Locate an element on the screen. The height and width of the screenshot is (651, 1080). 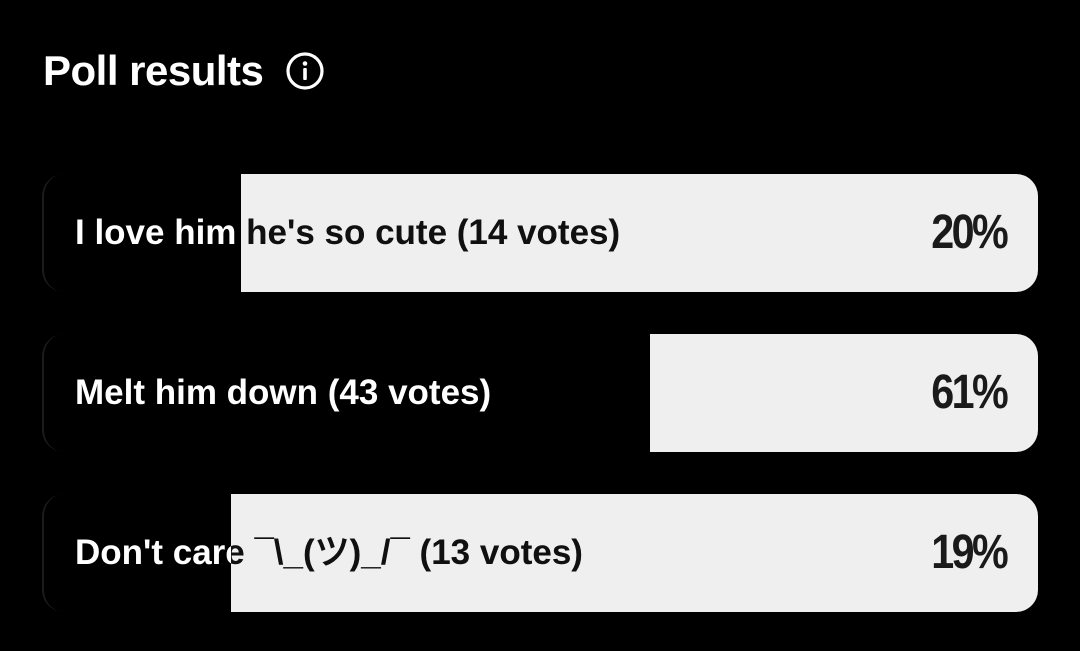
poll-option-label: Melt him down (43 votes) is located at coordinates (283, 392).